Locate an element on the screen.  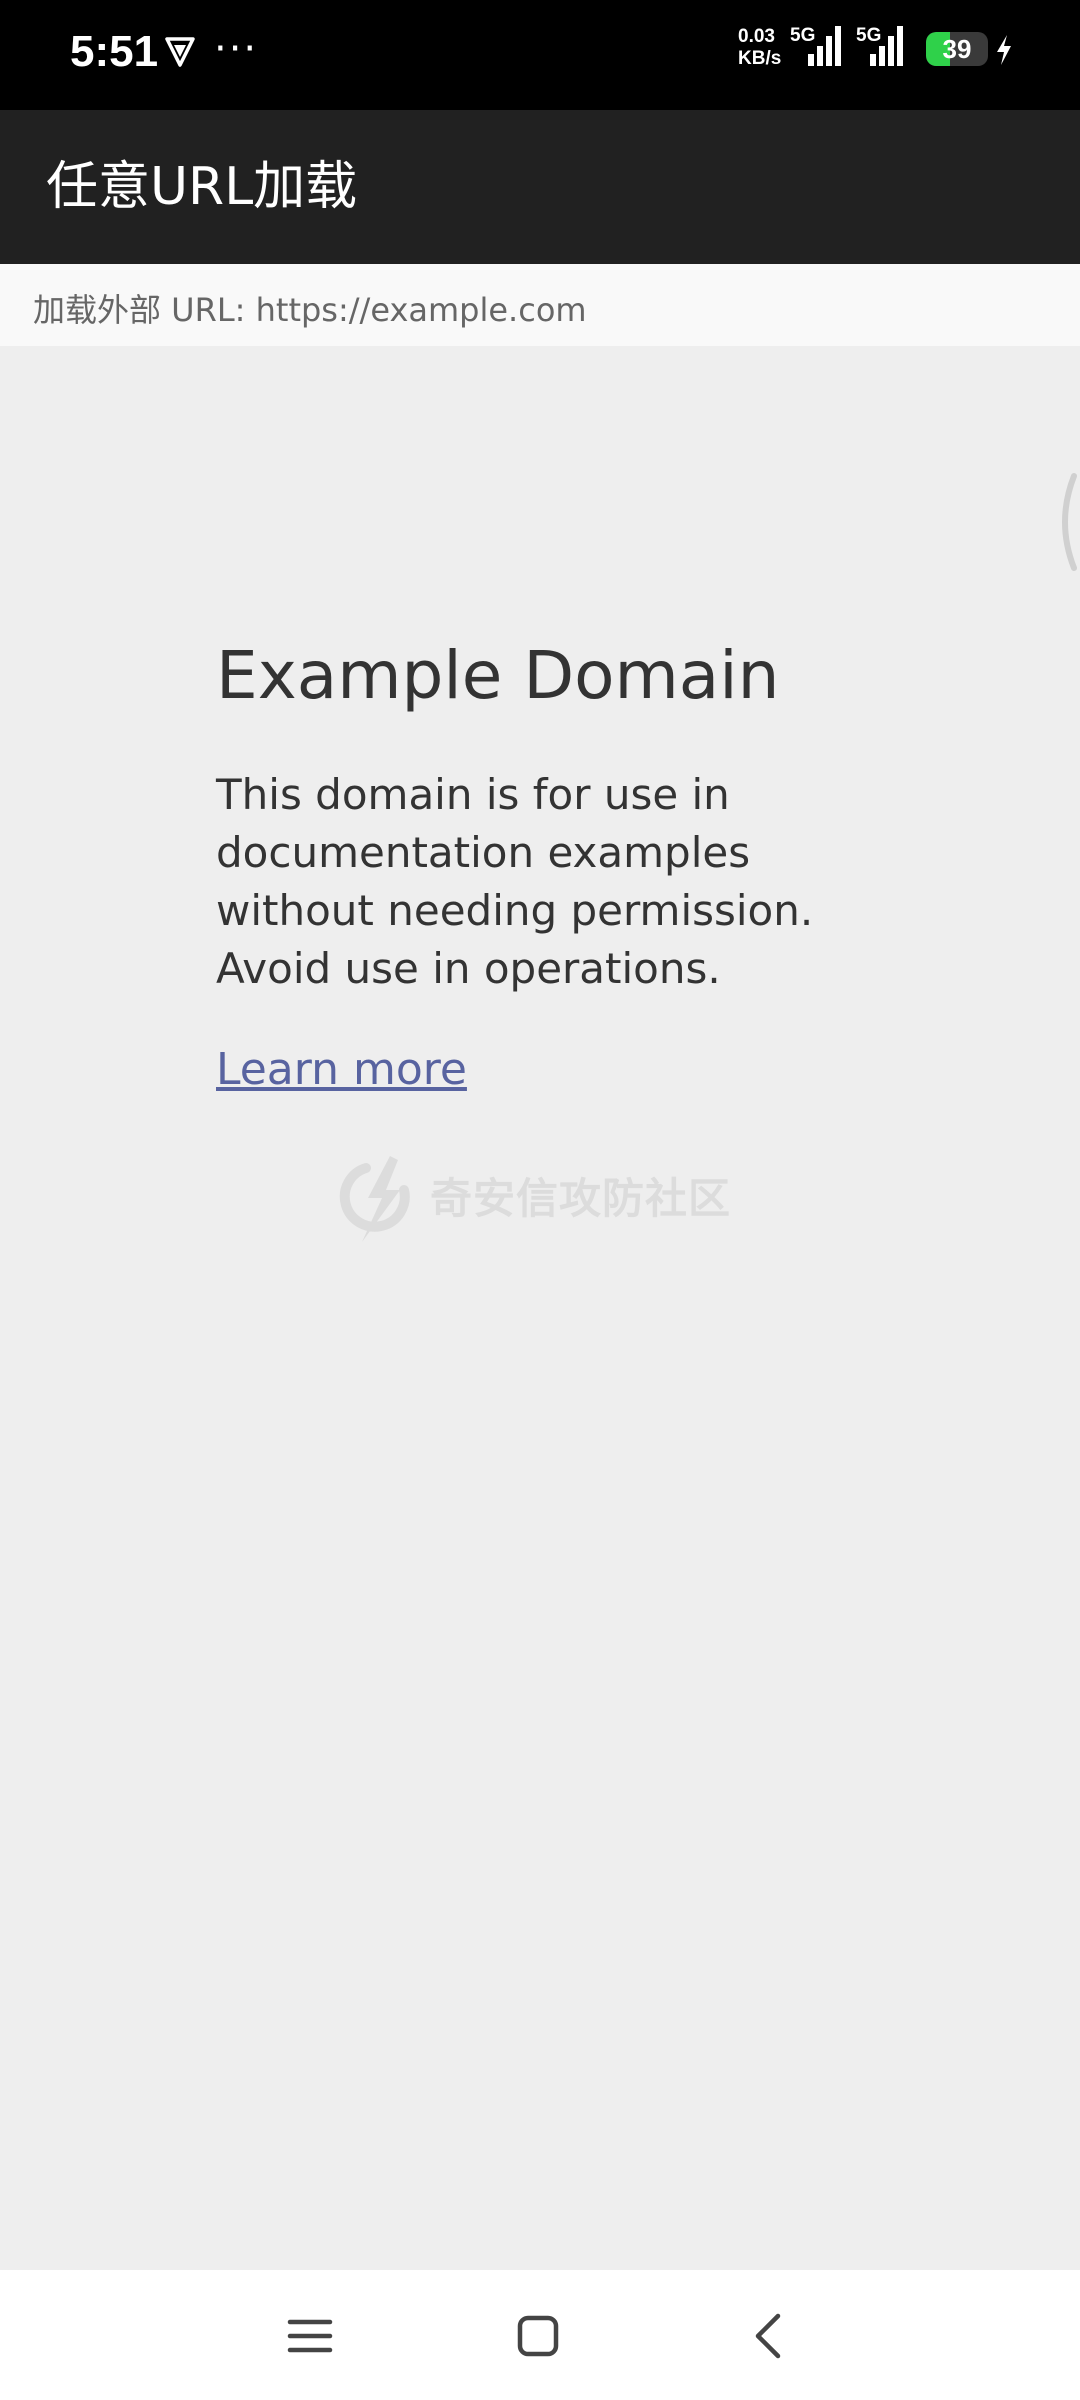
back-gesture-handle is located at coordinates (1065, 522).